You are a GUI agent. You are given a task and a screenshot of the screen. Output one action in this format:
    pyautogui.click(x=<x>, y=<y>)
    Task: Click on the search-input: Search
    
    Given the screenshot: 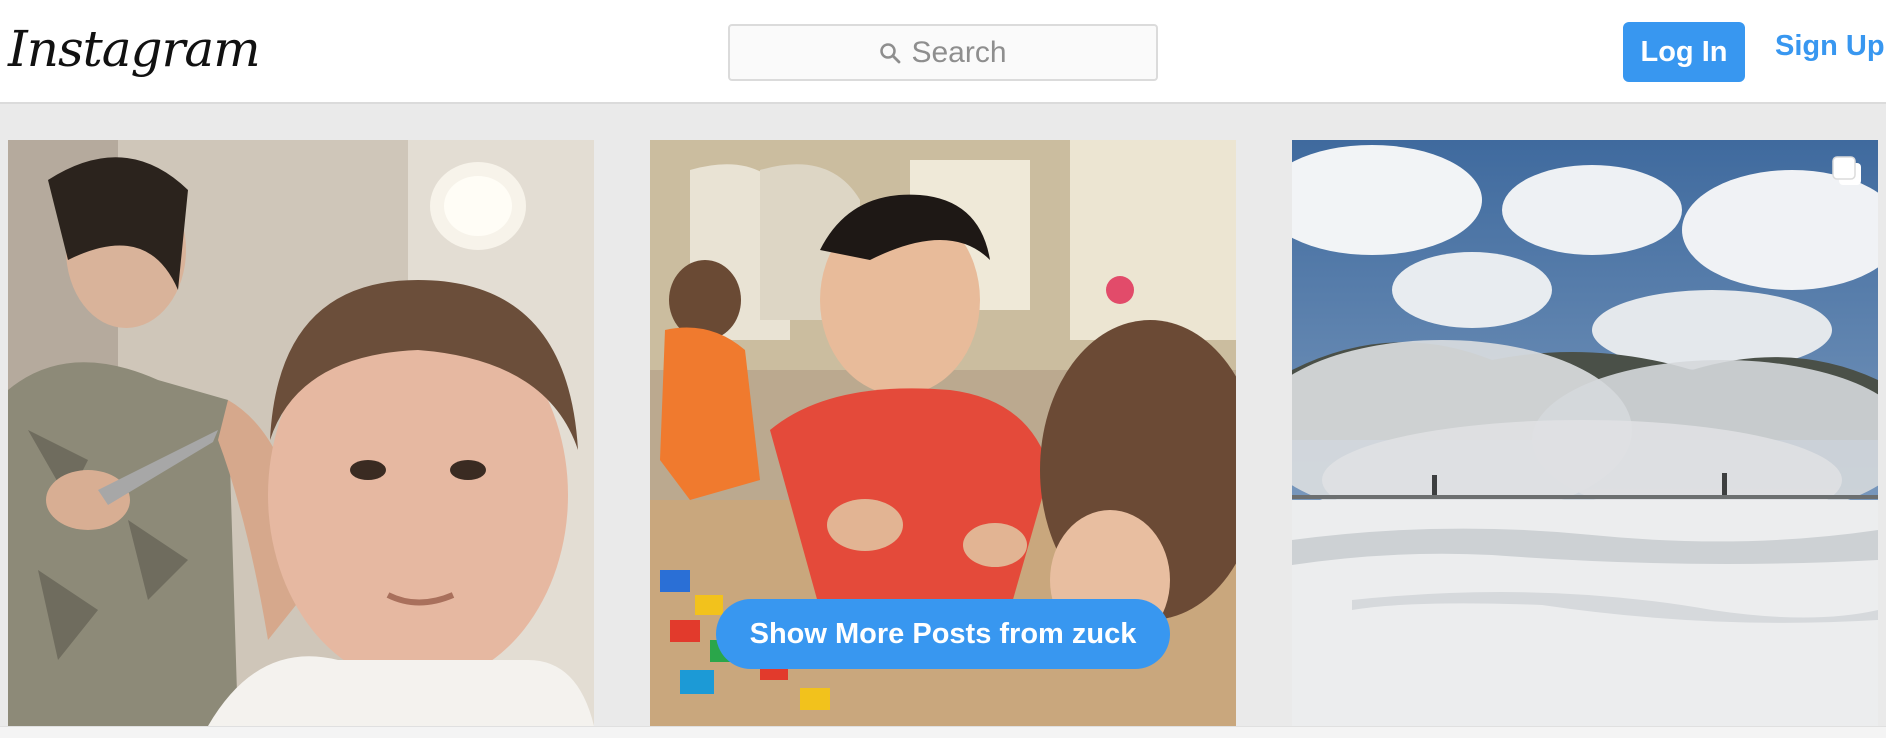 What is the action you would take?
    pyautogui.click(x=943, y=52)
    